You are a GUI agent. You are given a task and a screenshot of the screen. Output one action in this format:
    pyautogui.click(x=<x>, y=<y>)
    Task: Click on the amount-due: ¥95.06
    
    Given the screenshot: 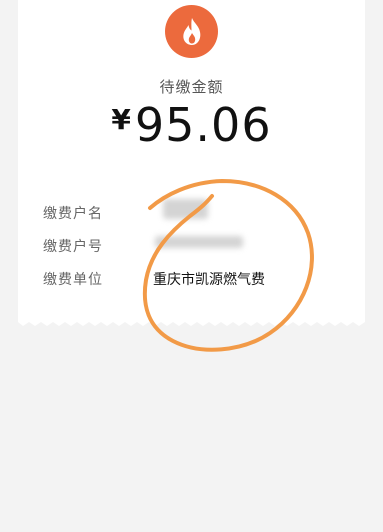 What is the action you would take?
    pyautogui.click(x=191, y=125)
    